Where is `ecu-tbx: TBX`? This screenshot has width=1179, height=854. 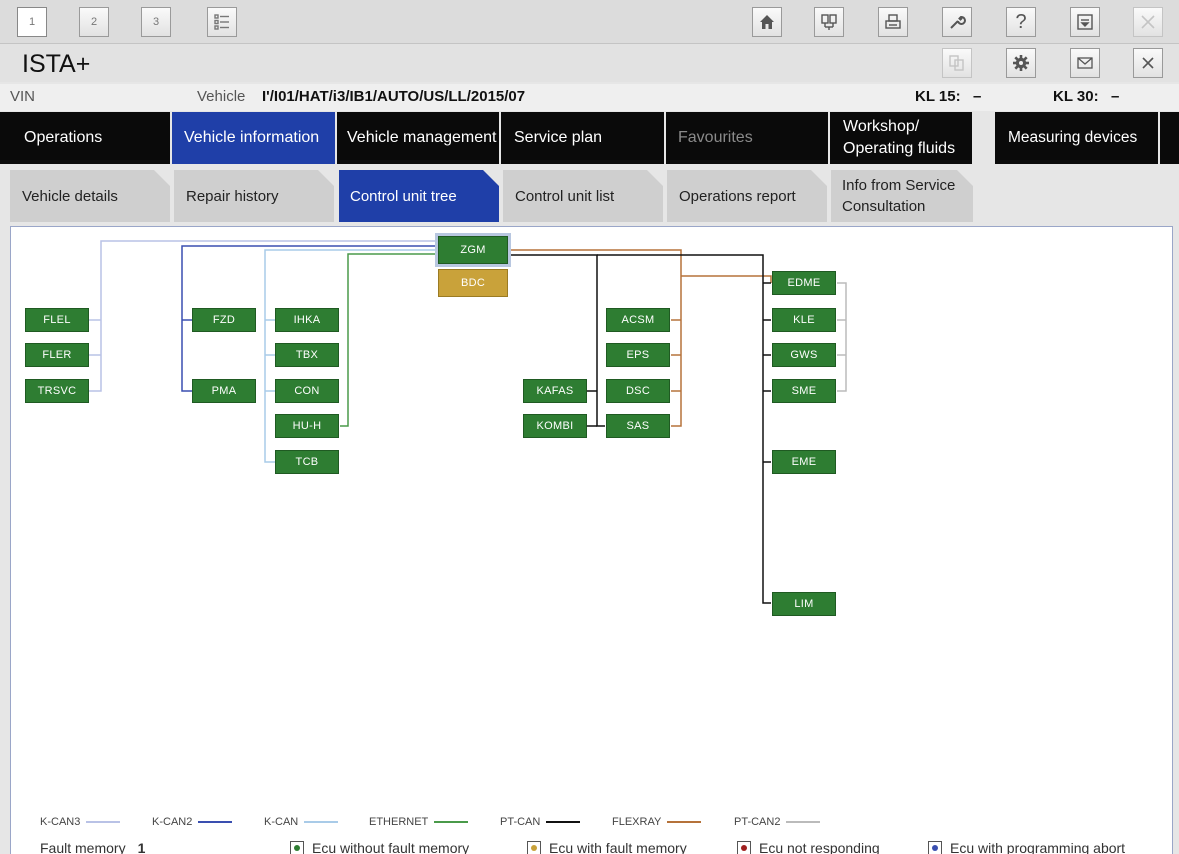 ecu-tbx: TBX is located at coordinates (307, 355).